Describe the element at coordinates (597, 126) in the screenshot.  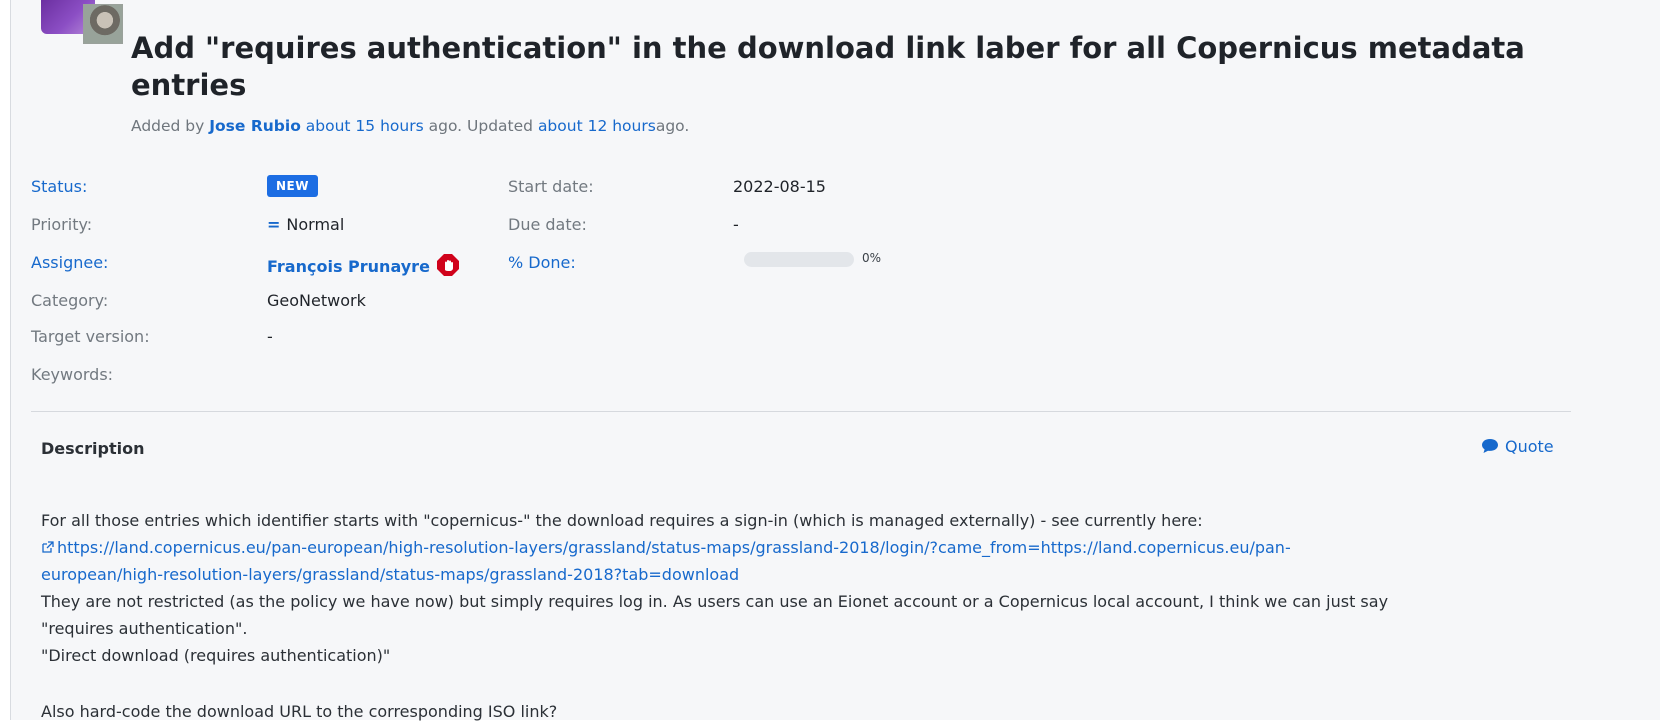
I see `updated-time-link: about 12 hours` at that location.